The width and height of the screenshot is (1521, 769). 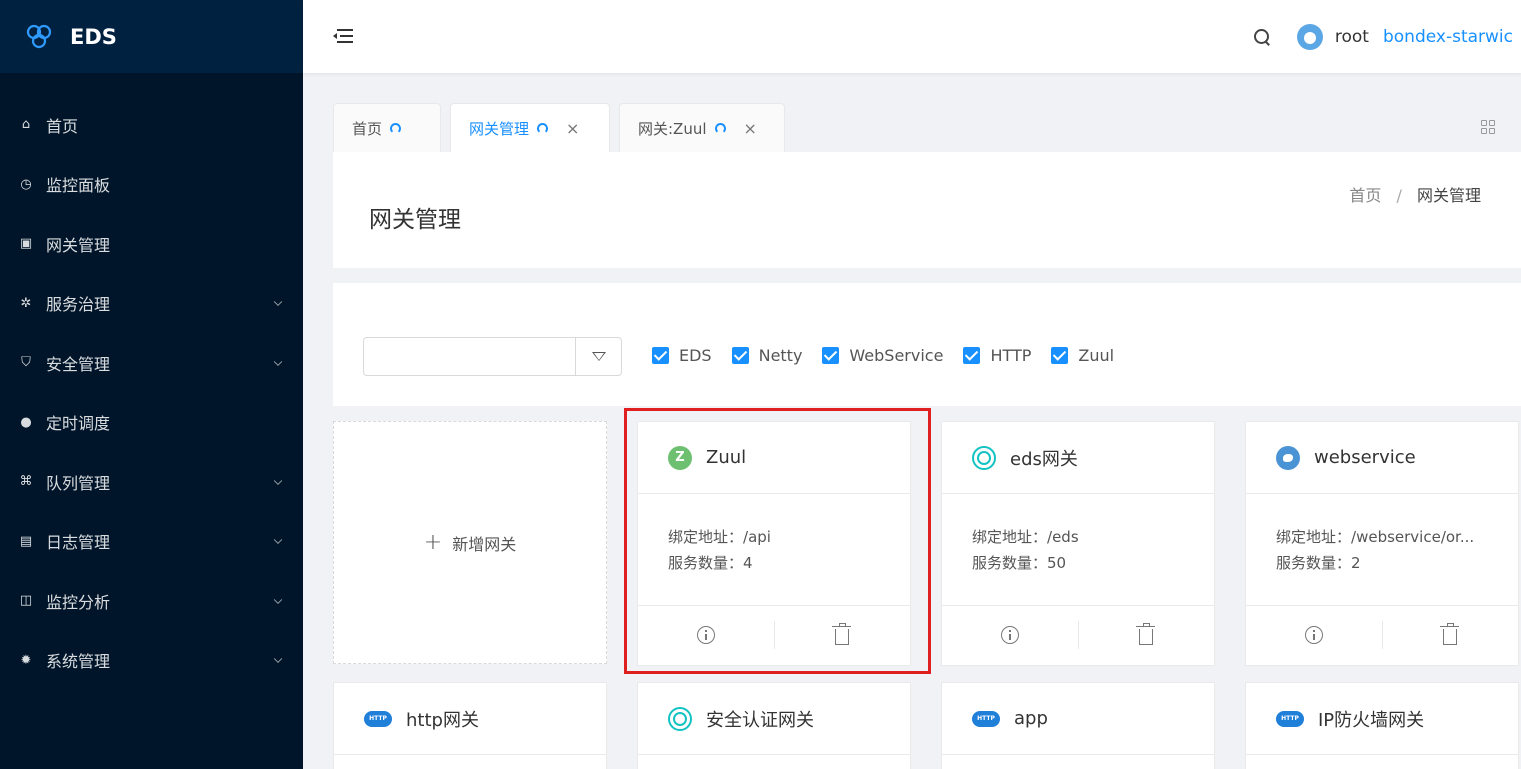 What do you see at coordinates (470, 542) in the screenshot?
I see `add-gateway-card: + 新增网关` at bounding box center [470, 542].